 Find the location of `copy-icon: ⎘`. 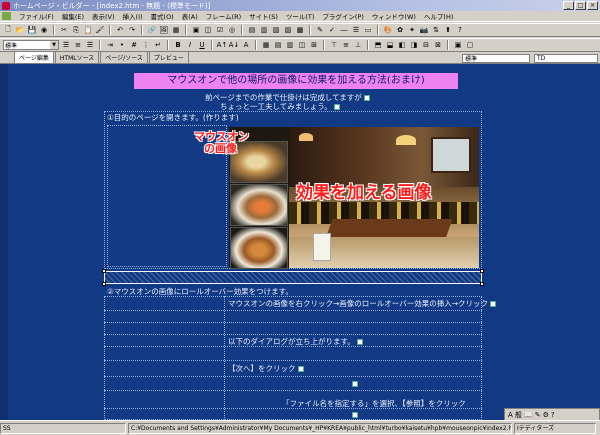

copy-icon: ⎘ is located at coordinates (76, 30).